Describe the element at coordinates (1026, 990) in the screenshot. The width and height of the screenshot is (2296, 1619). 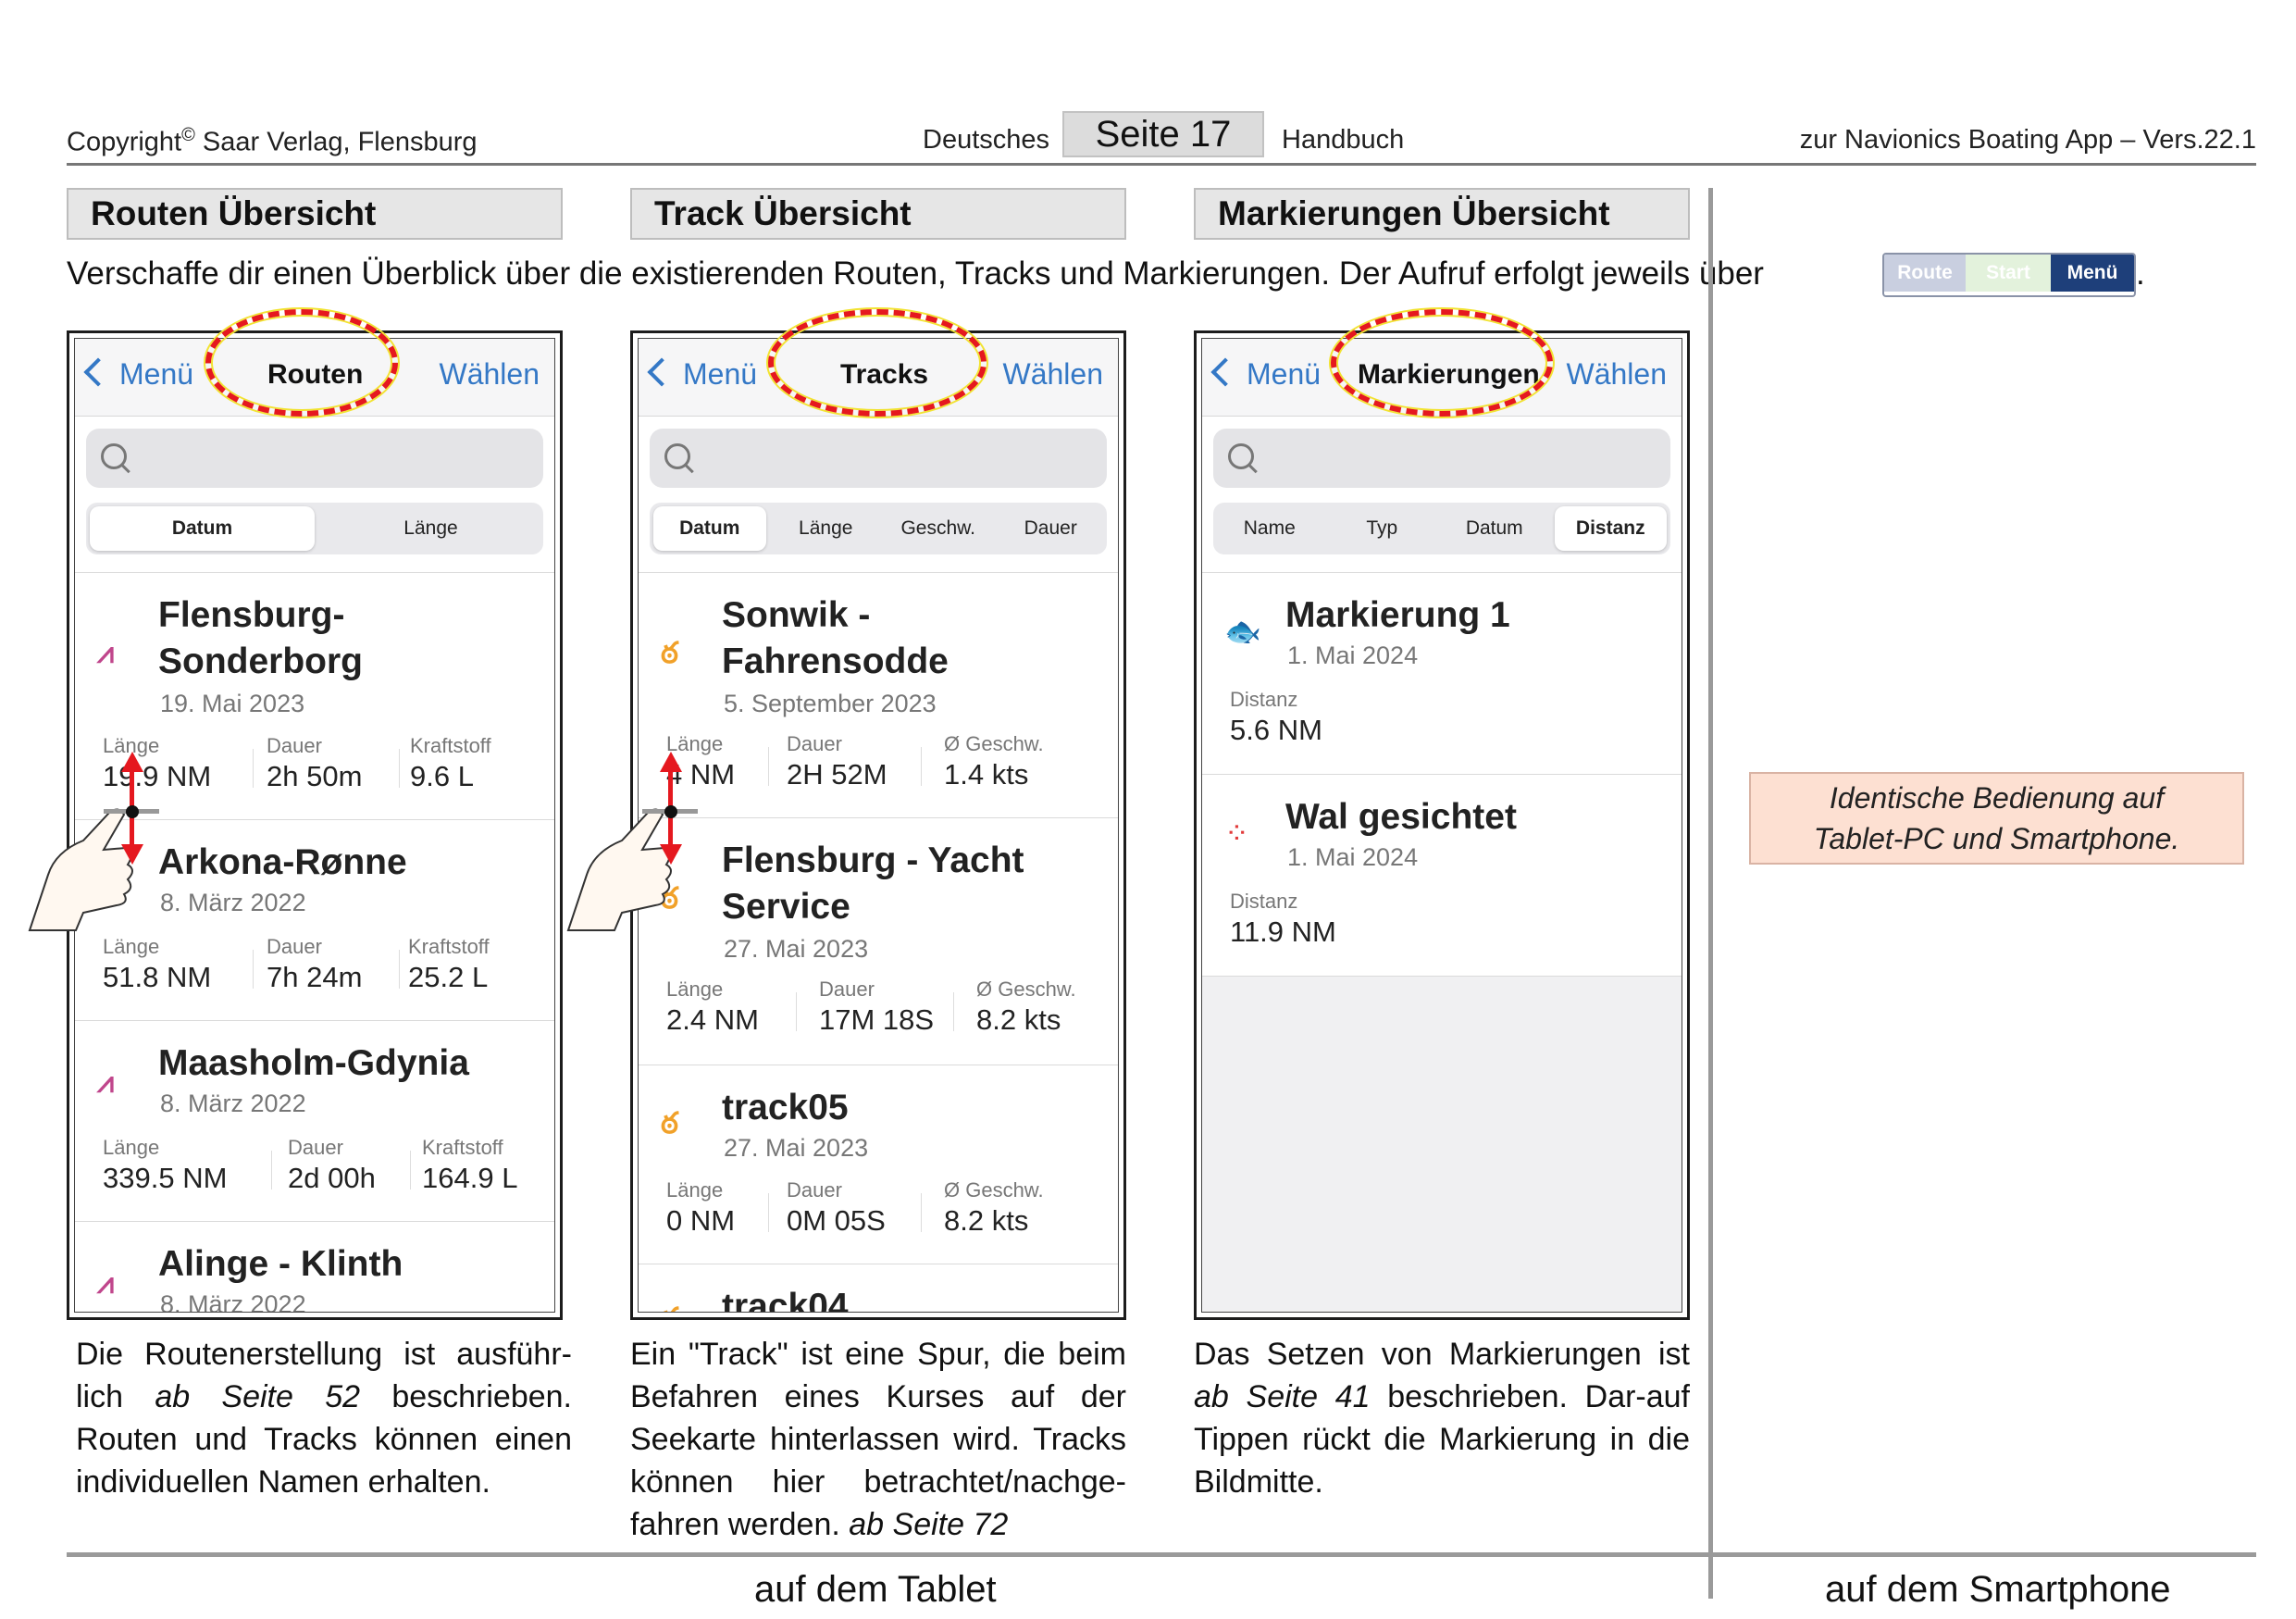
I see `stat-label: Ø Geschw.` at that location.